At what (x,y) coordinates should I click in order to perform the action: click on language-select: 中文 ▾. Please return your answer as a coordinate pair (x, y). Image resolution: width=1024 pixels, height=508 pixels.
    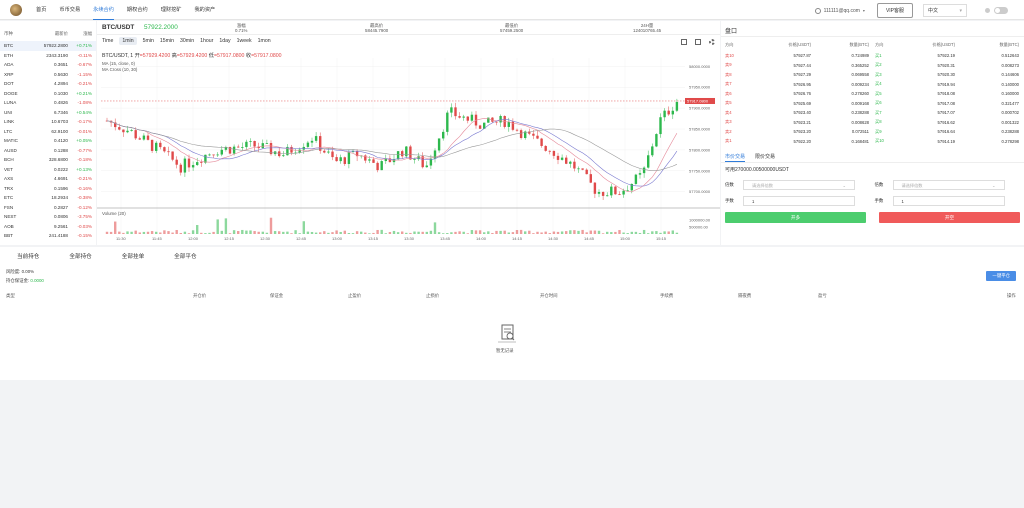
    Looking at the image, I should click on (945, 10).